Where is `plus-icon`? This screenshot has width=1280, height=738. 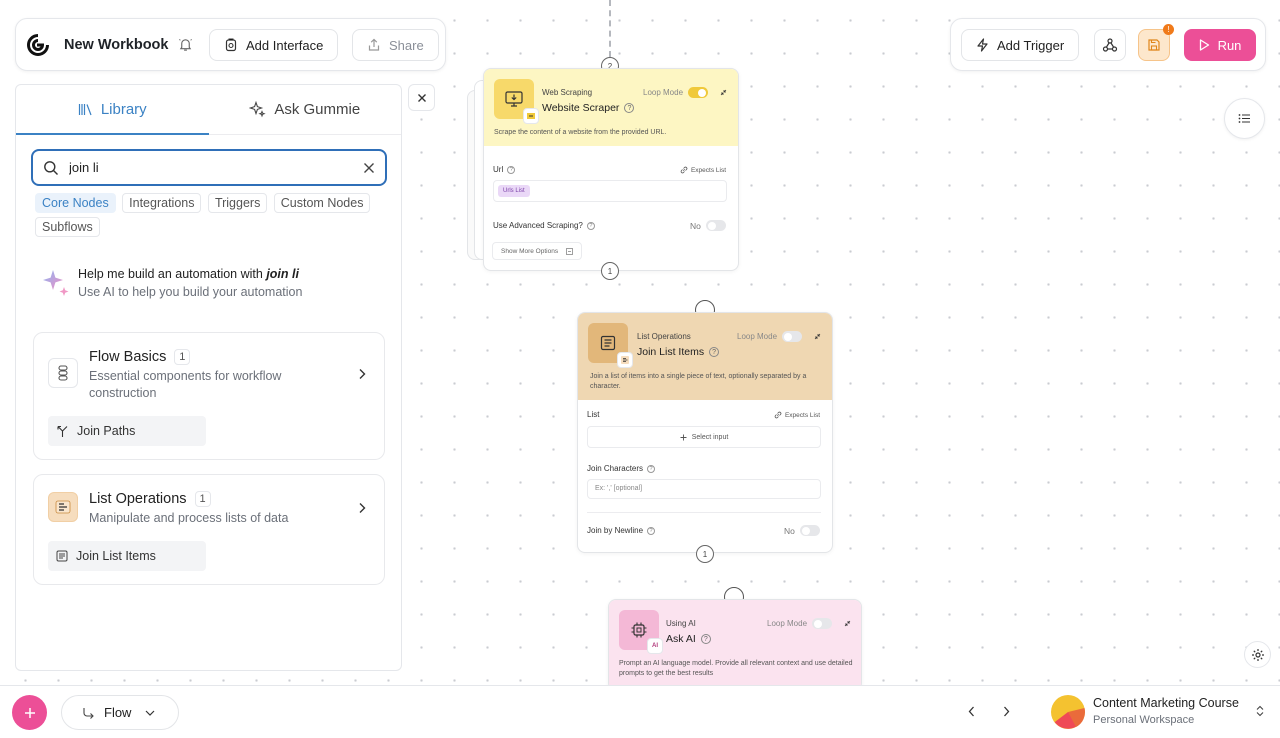 plus-icon is located at coordinates (30, 713).